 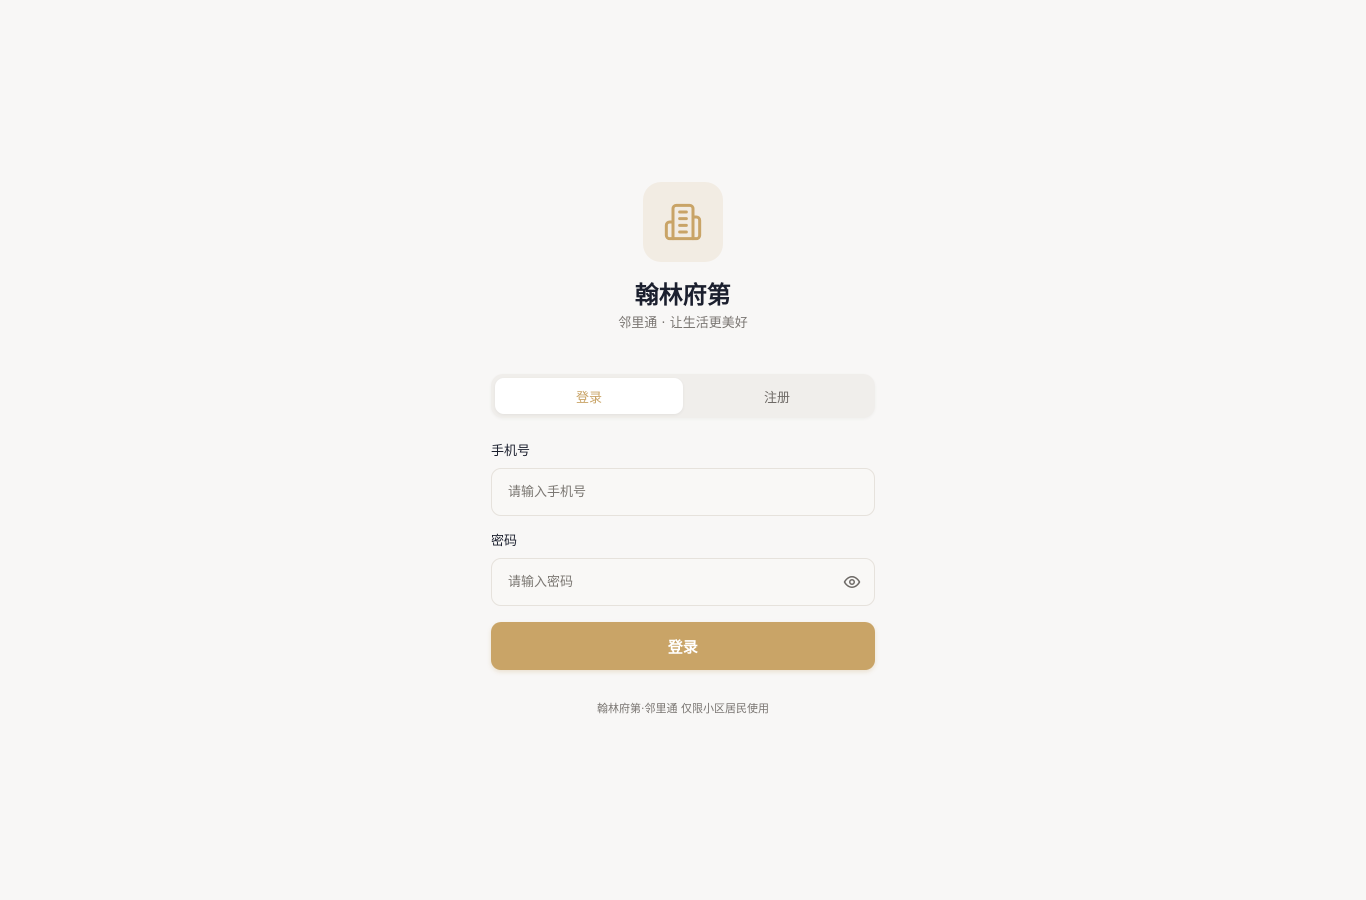 I want to click on password-field-container, so click(x=683, y=582).